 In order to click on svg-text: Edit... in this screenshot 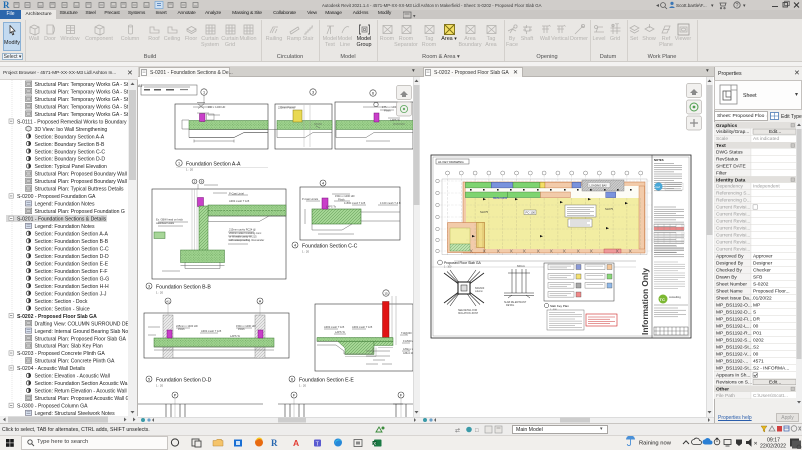, I will do `click(775, 383)`.